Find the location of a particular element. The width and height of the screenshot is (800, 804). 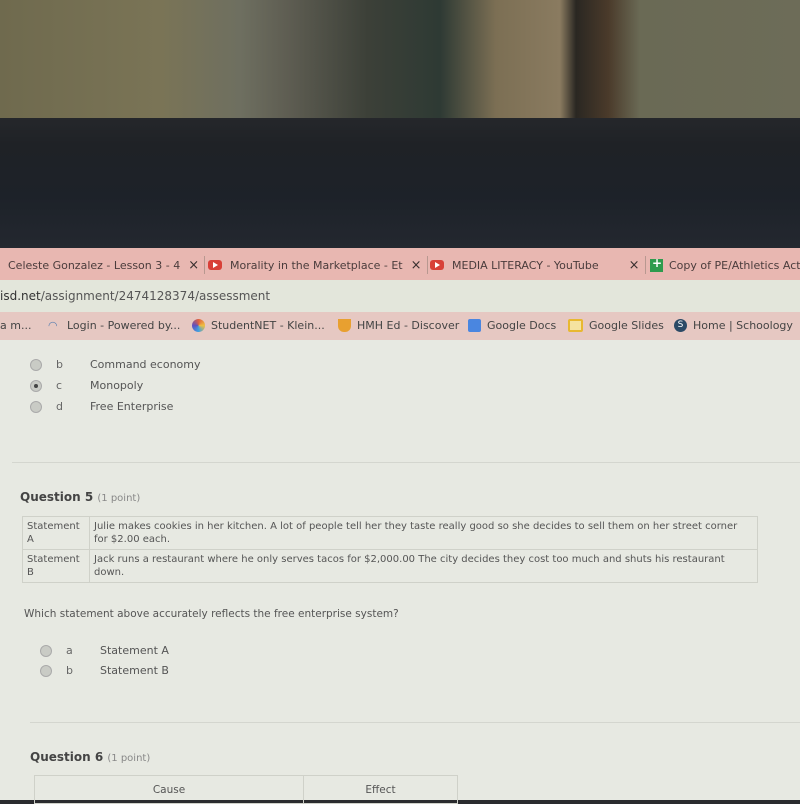

bookmark-google-slides: Google Slides is located at coordinates (616, 325).